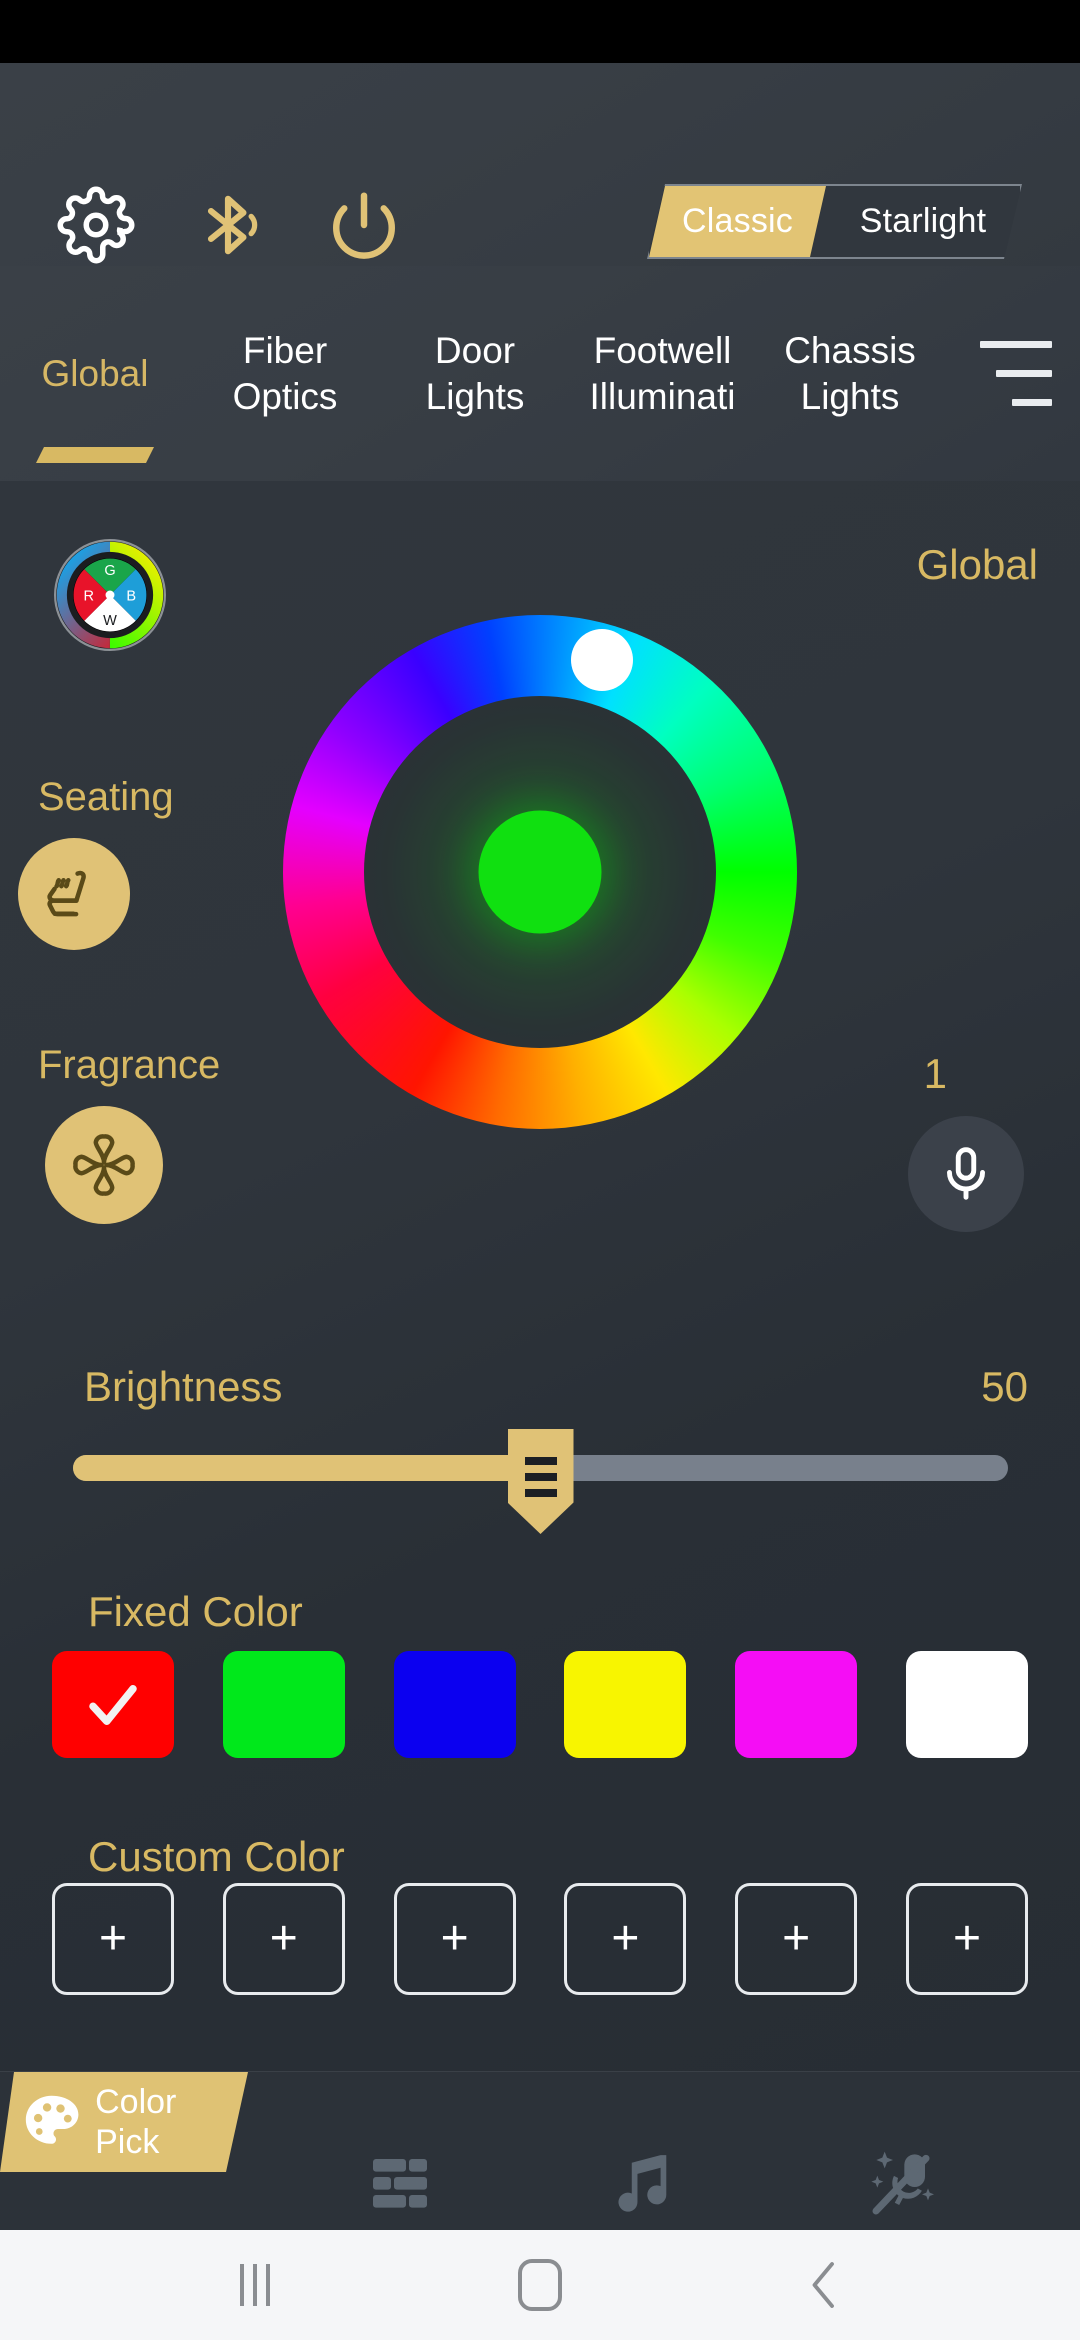 This screenshot has height=2340, width=1080. Describe the element at coordinates (171, 2122) in the screenshot. I see `nav-color-pick-label: Color Pick` at that location.